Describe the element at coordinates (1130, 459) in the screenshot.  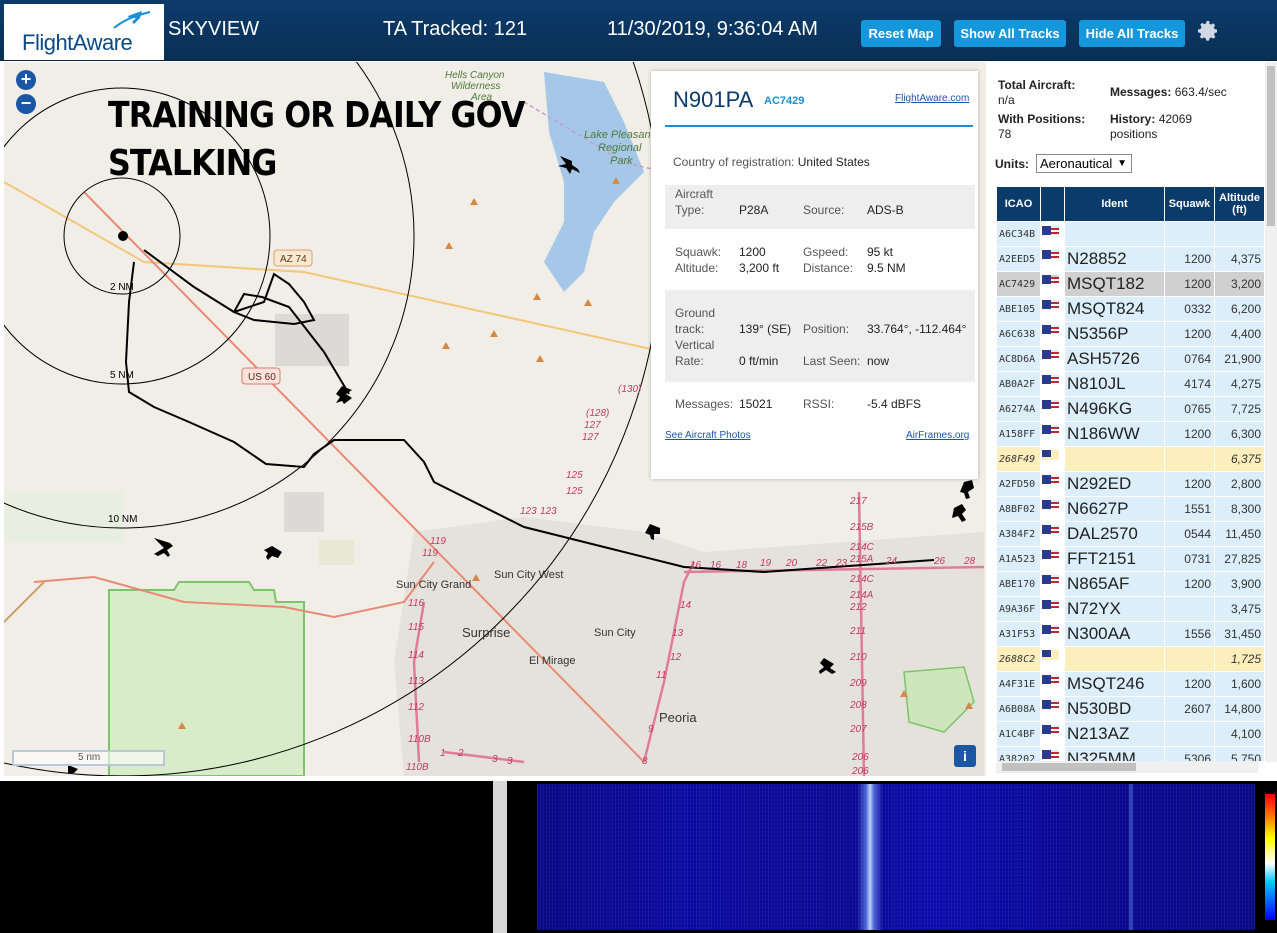
I see `table-row: 268F49 6,375` at that location.